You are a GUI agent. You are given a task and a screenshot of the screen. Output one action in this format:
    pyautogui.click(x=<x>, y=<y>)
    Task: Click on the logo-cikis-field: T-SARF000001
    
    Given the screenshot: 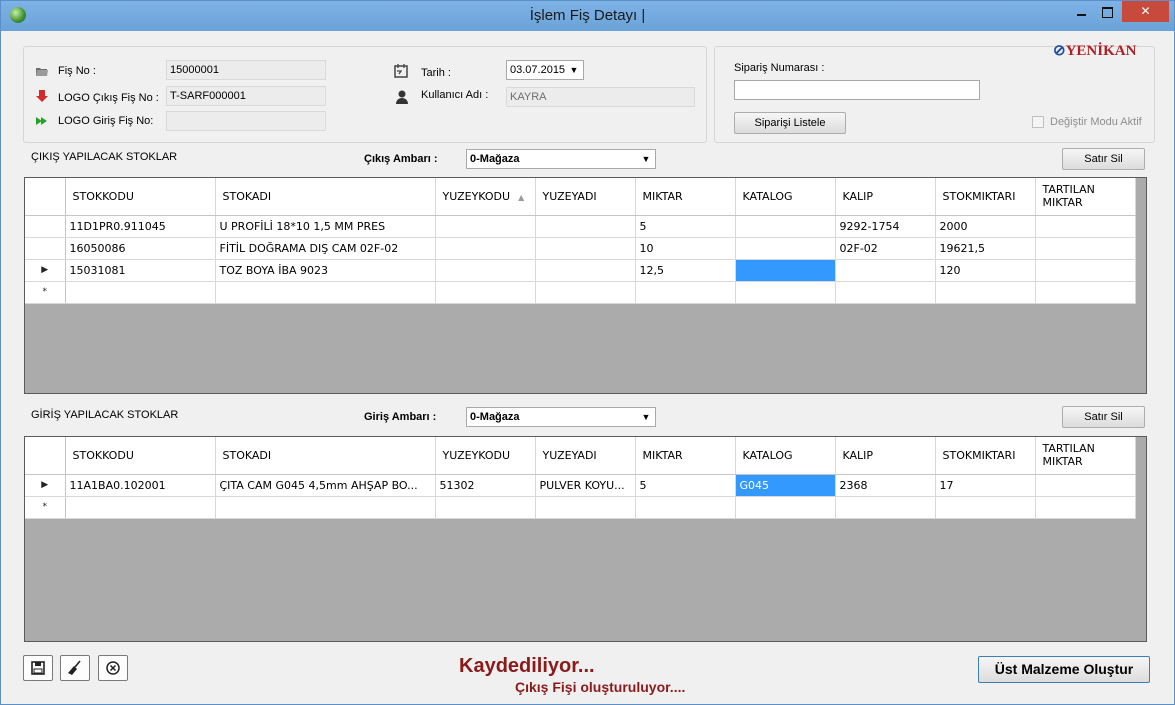 What is the action you would take?
    pyautogui.click(x=246, y=96)
    